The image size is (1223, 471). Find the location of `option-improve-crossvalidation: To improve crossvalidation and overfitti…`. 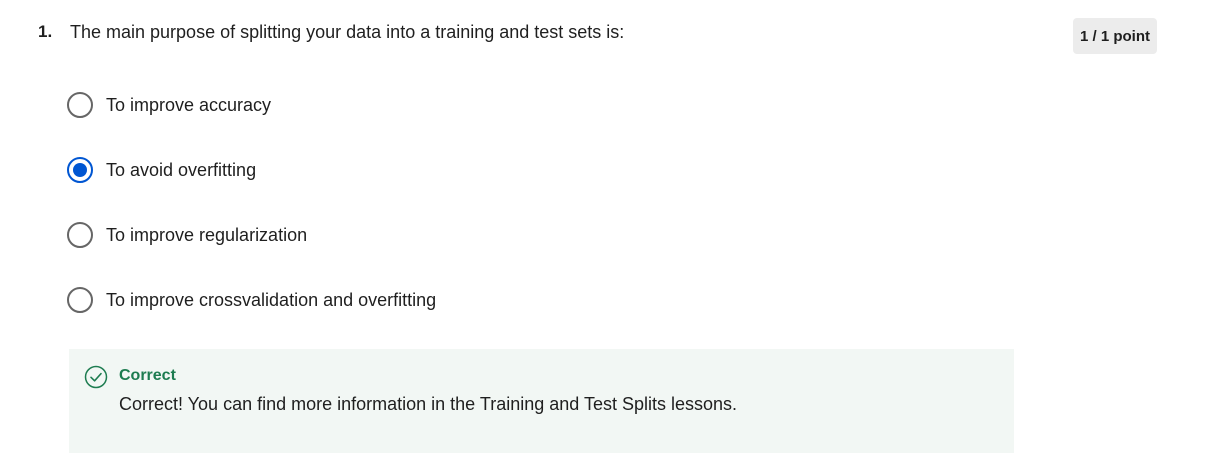

option-improve-crossvalidation: To improve crossvalidation and overfitti… is located at coordinates (251, 300).